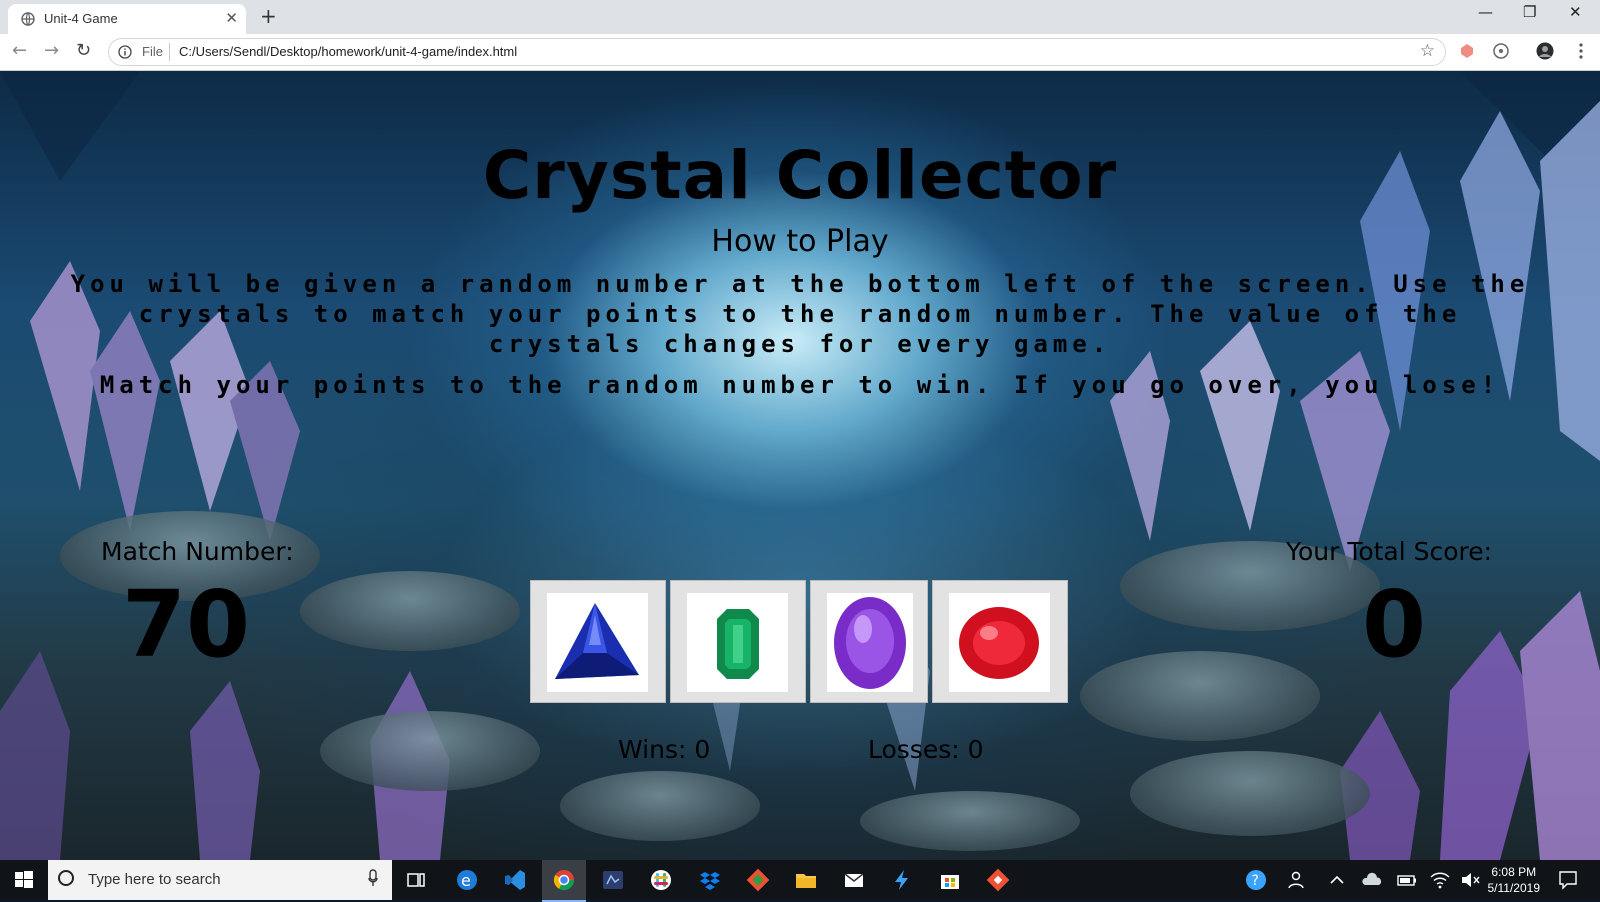 This screenshot has height=902, width=1600. Describe the element at coordinates (613, 880) in the screenshot. I see `app-icon` at that location.